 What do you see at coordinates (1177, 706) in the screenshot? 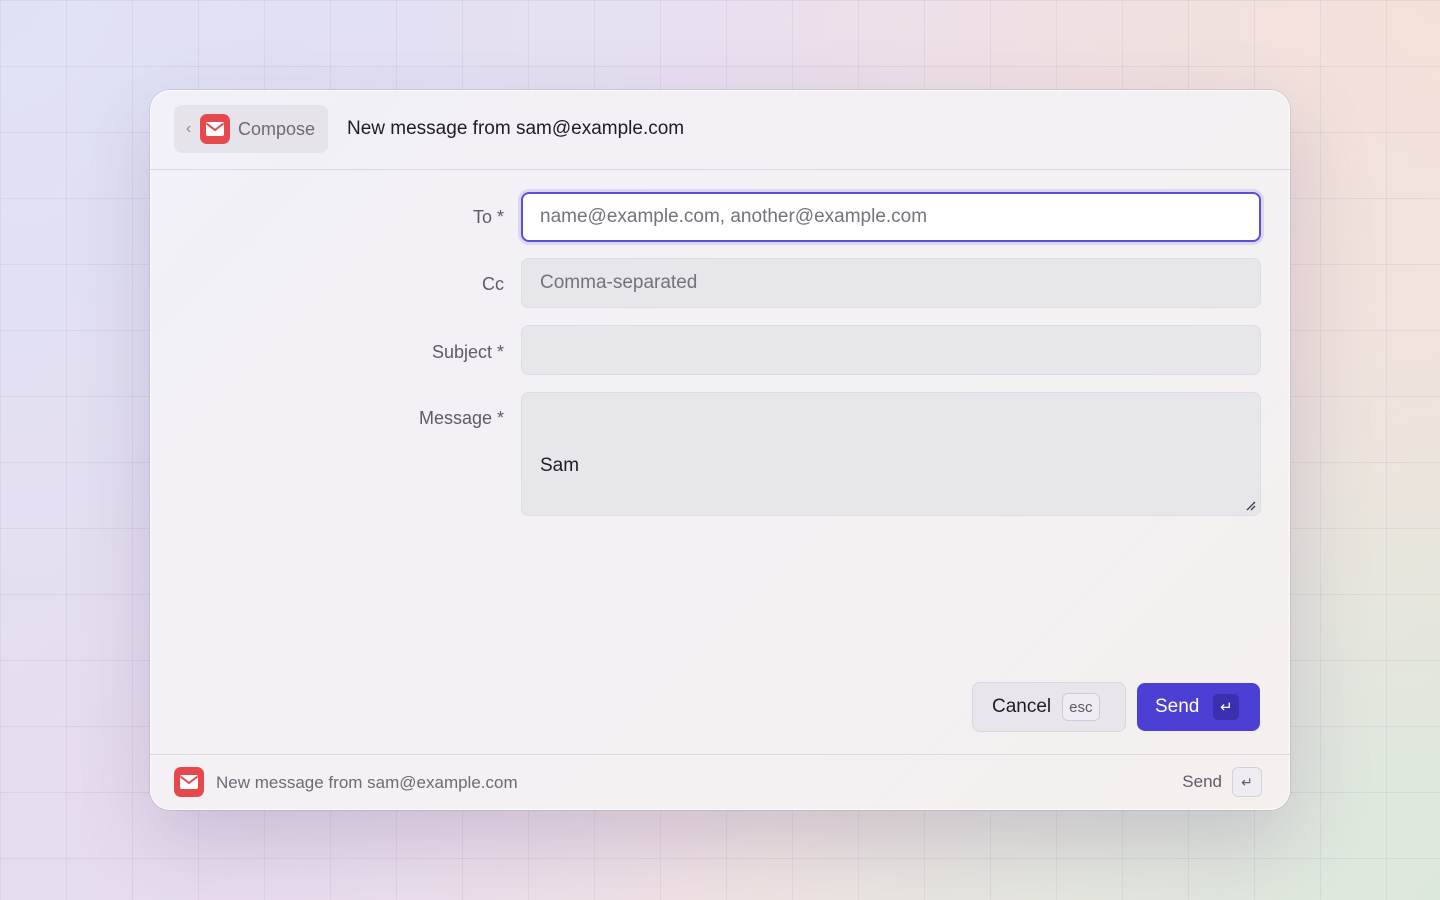
I see `send-button-label: Send` at bounding box center [1177, 706].